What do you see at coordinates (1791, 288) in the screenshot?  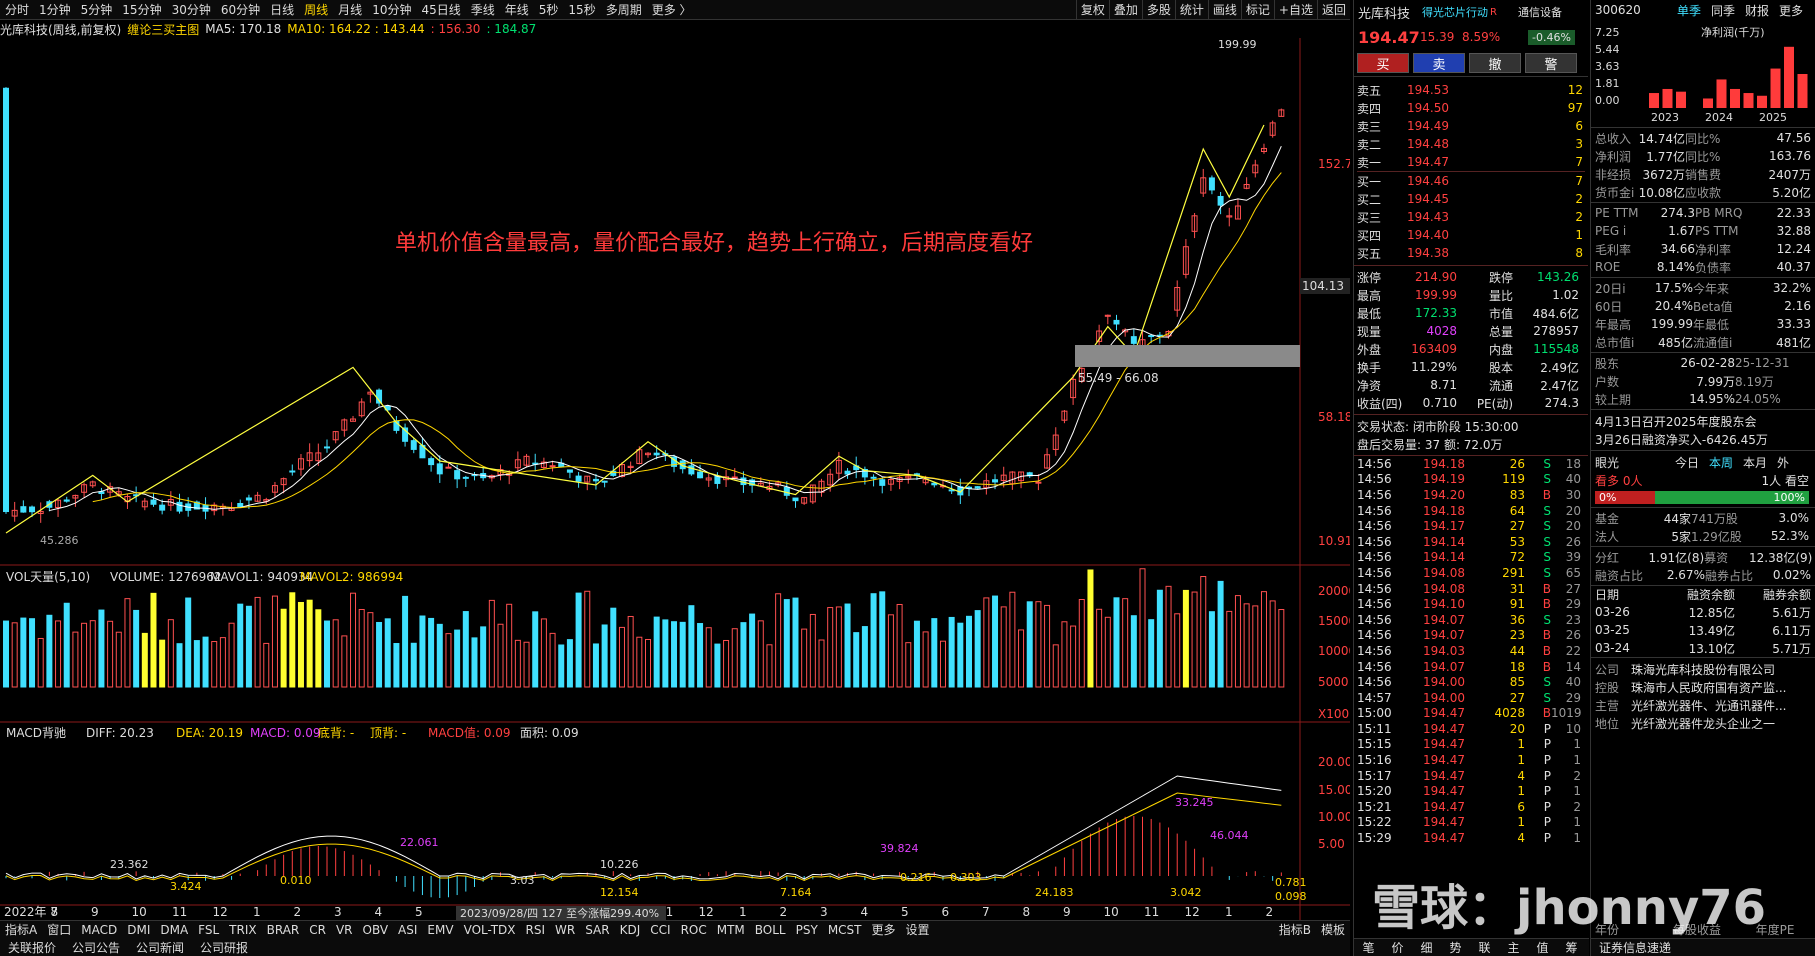 I see `fin-returns-cell: 32.2%` at bounding box center [1791, 288].